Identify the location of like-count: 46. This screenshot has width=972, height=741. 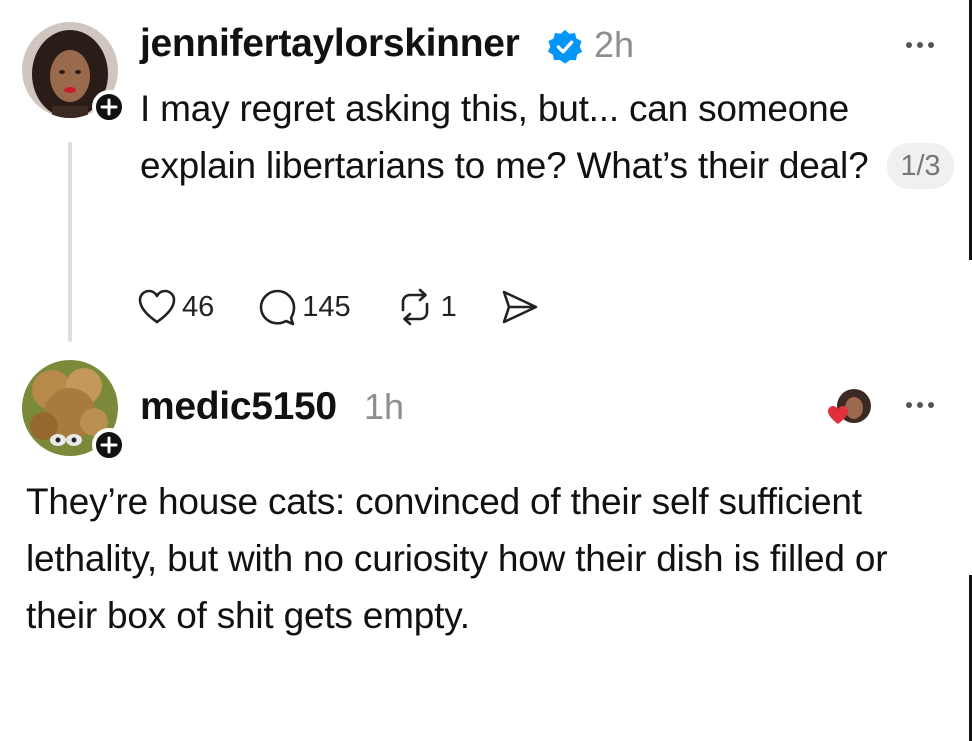
(198, 306).